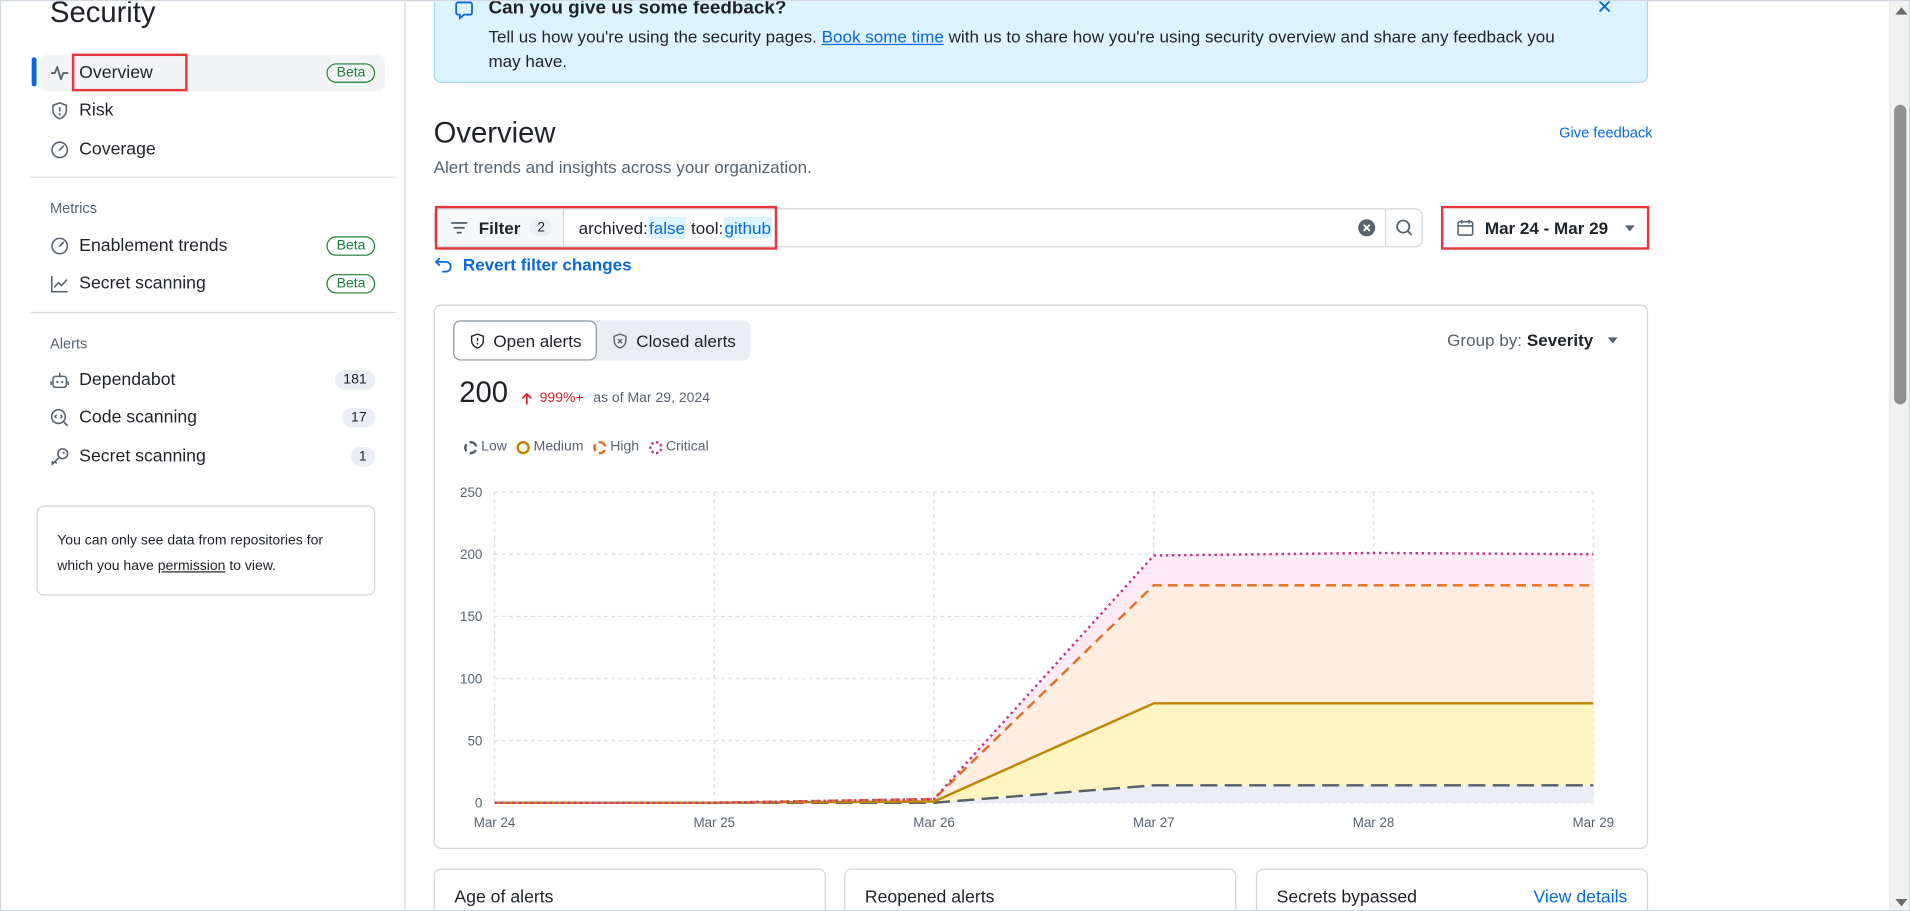 The image size is (1910, 911). I want to click on filter-label: Filter, so click(499, 228).